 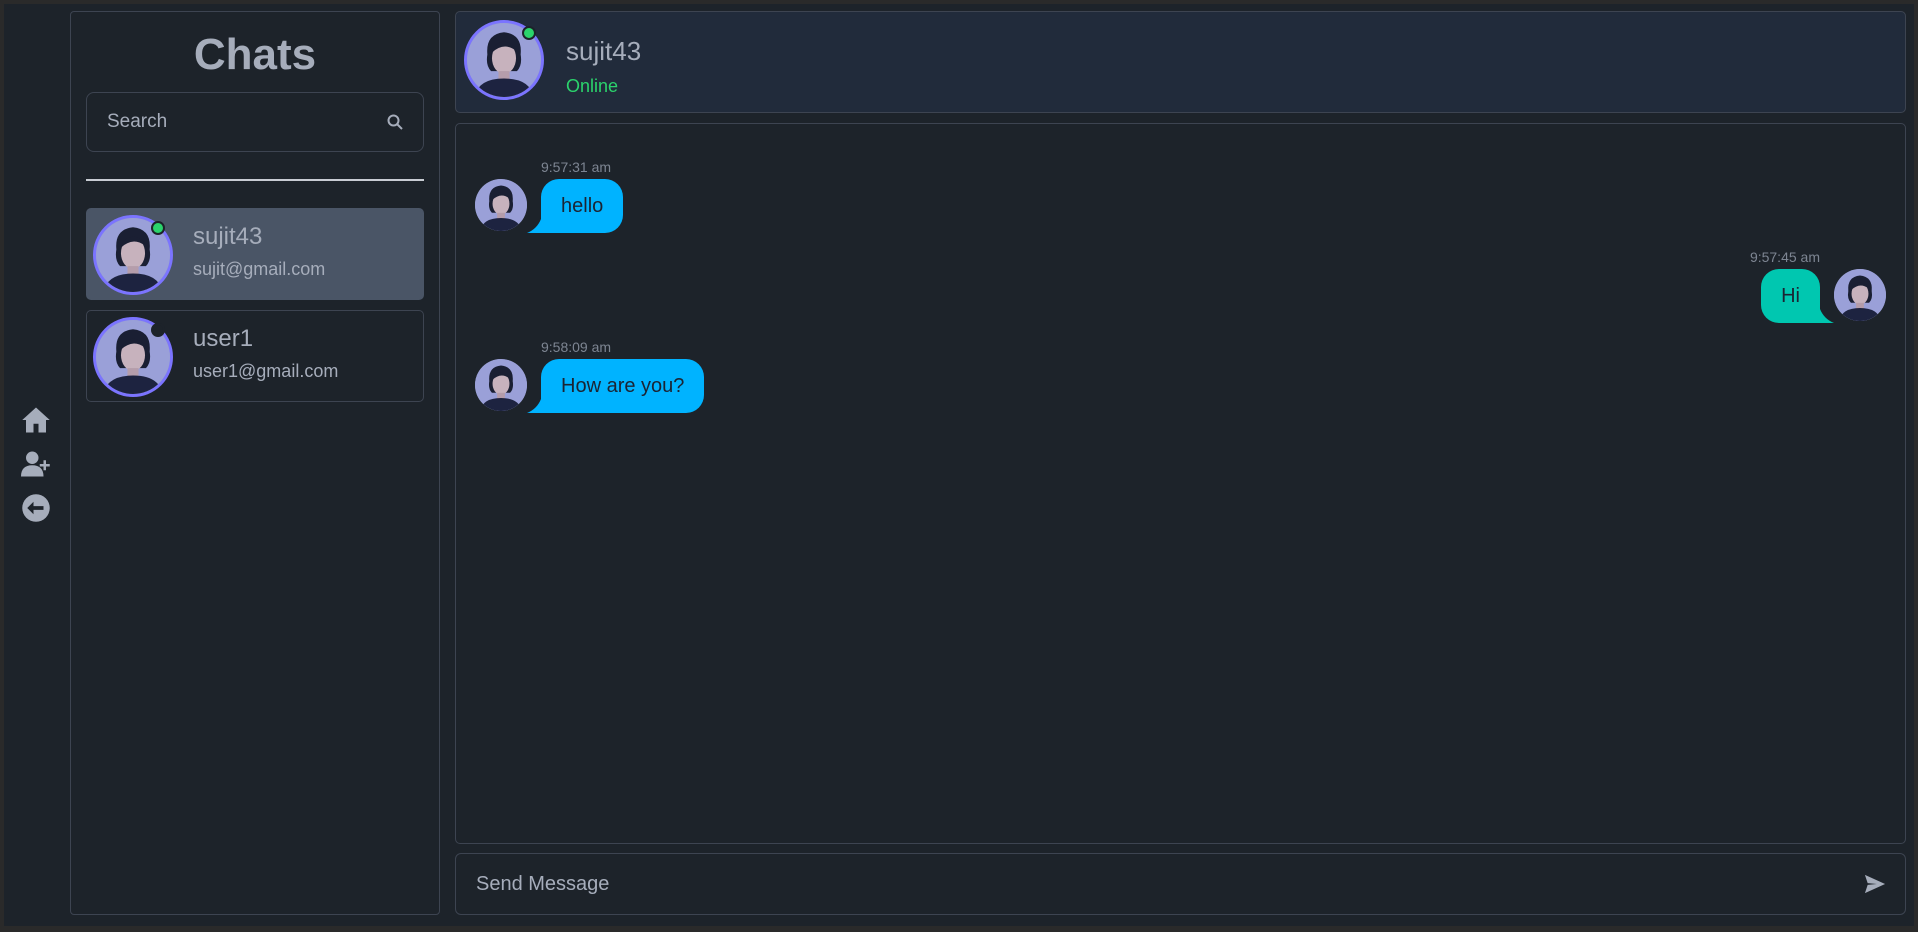 I want to click on contact-name: sujit43, so click(x=604, y=51).